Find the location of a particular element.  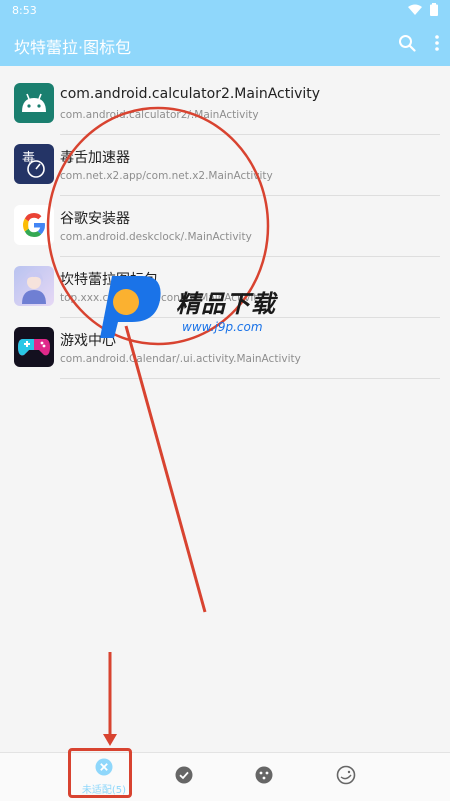

app-name: com.android.calculator2.MainActivity is located at coordinates (190, 94).